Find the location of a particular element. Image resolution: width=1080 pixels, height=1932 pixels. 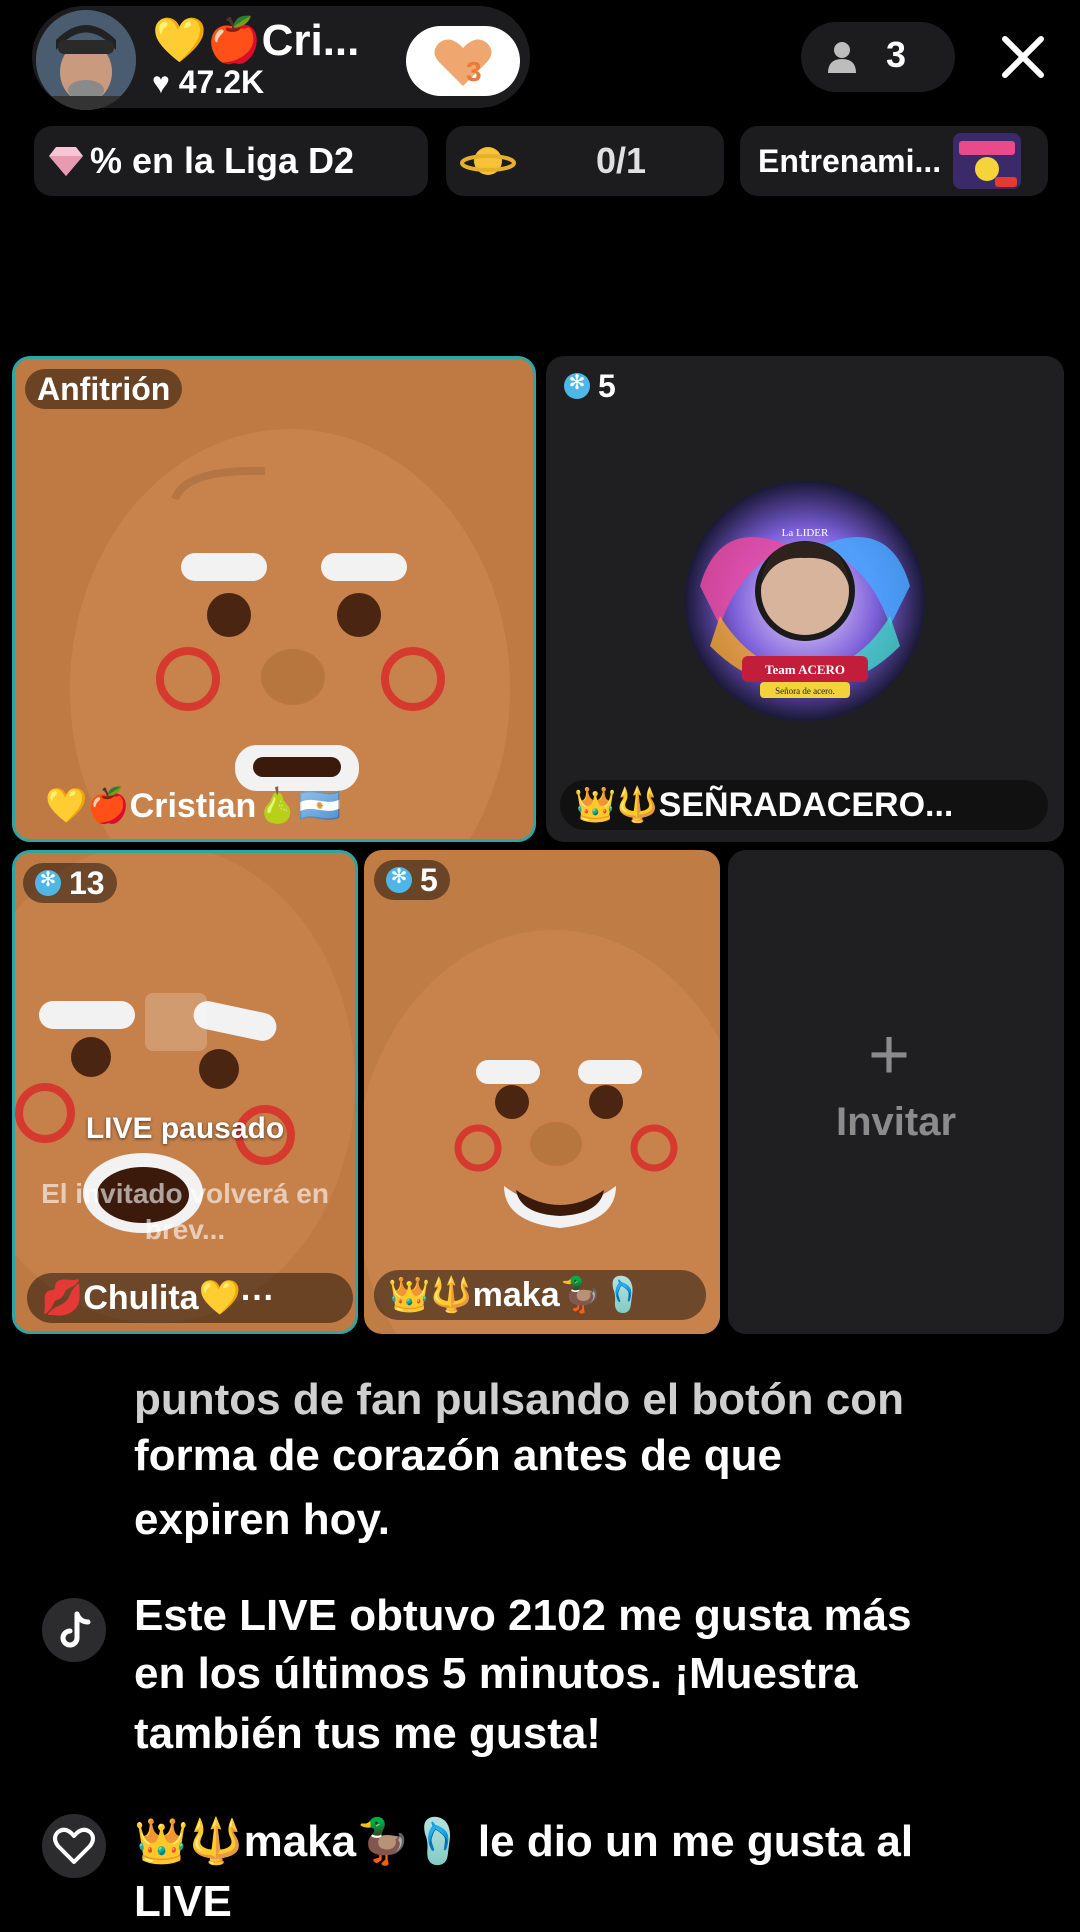

chat-message-line: Este LIVE obtuvo 2102 me gusta más is located at coordinates (523, 1615).